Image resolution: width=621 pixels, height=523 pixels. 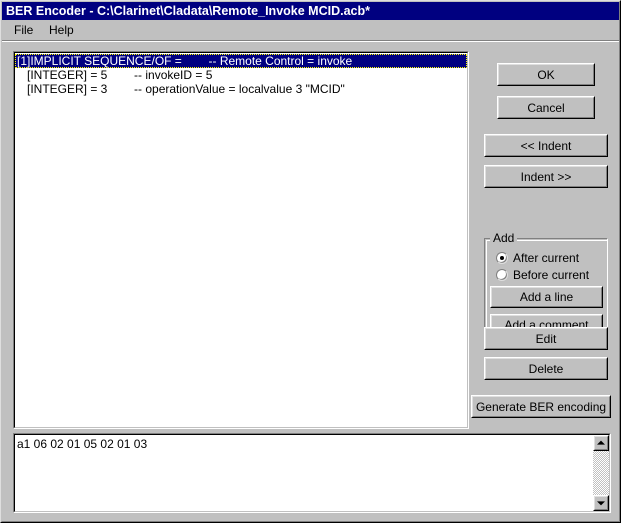 What do you see at coordinates (82, 444) in the screenshot?
I see `ber-output-text: a1 06 02 01 05 02 01 03` at bounding box center [82, 444].